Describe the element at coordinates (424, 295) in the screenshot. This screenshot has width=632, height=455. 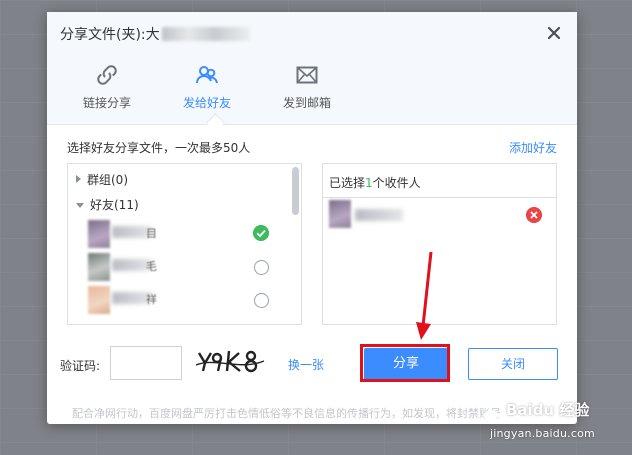
I see `annotation-arrow` at that location.